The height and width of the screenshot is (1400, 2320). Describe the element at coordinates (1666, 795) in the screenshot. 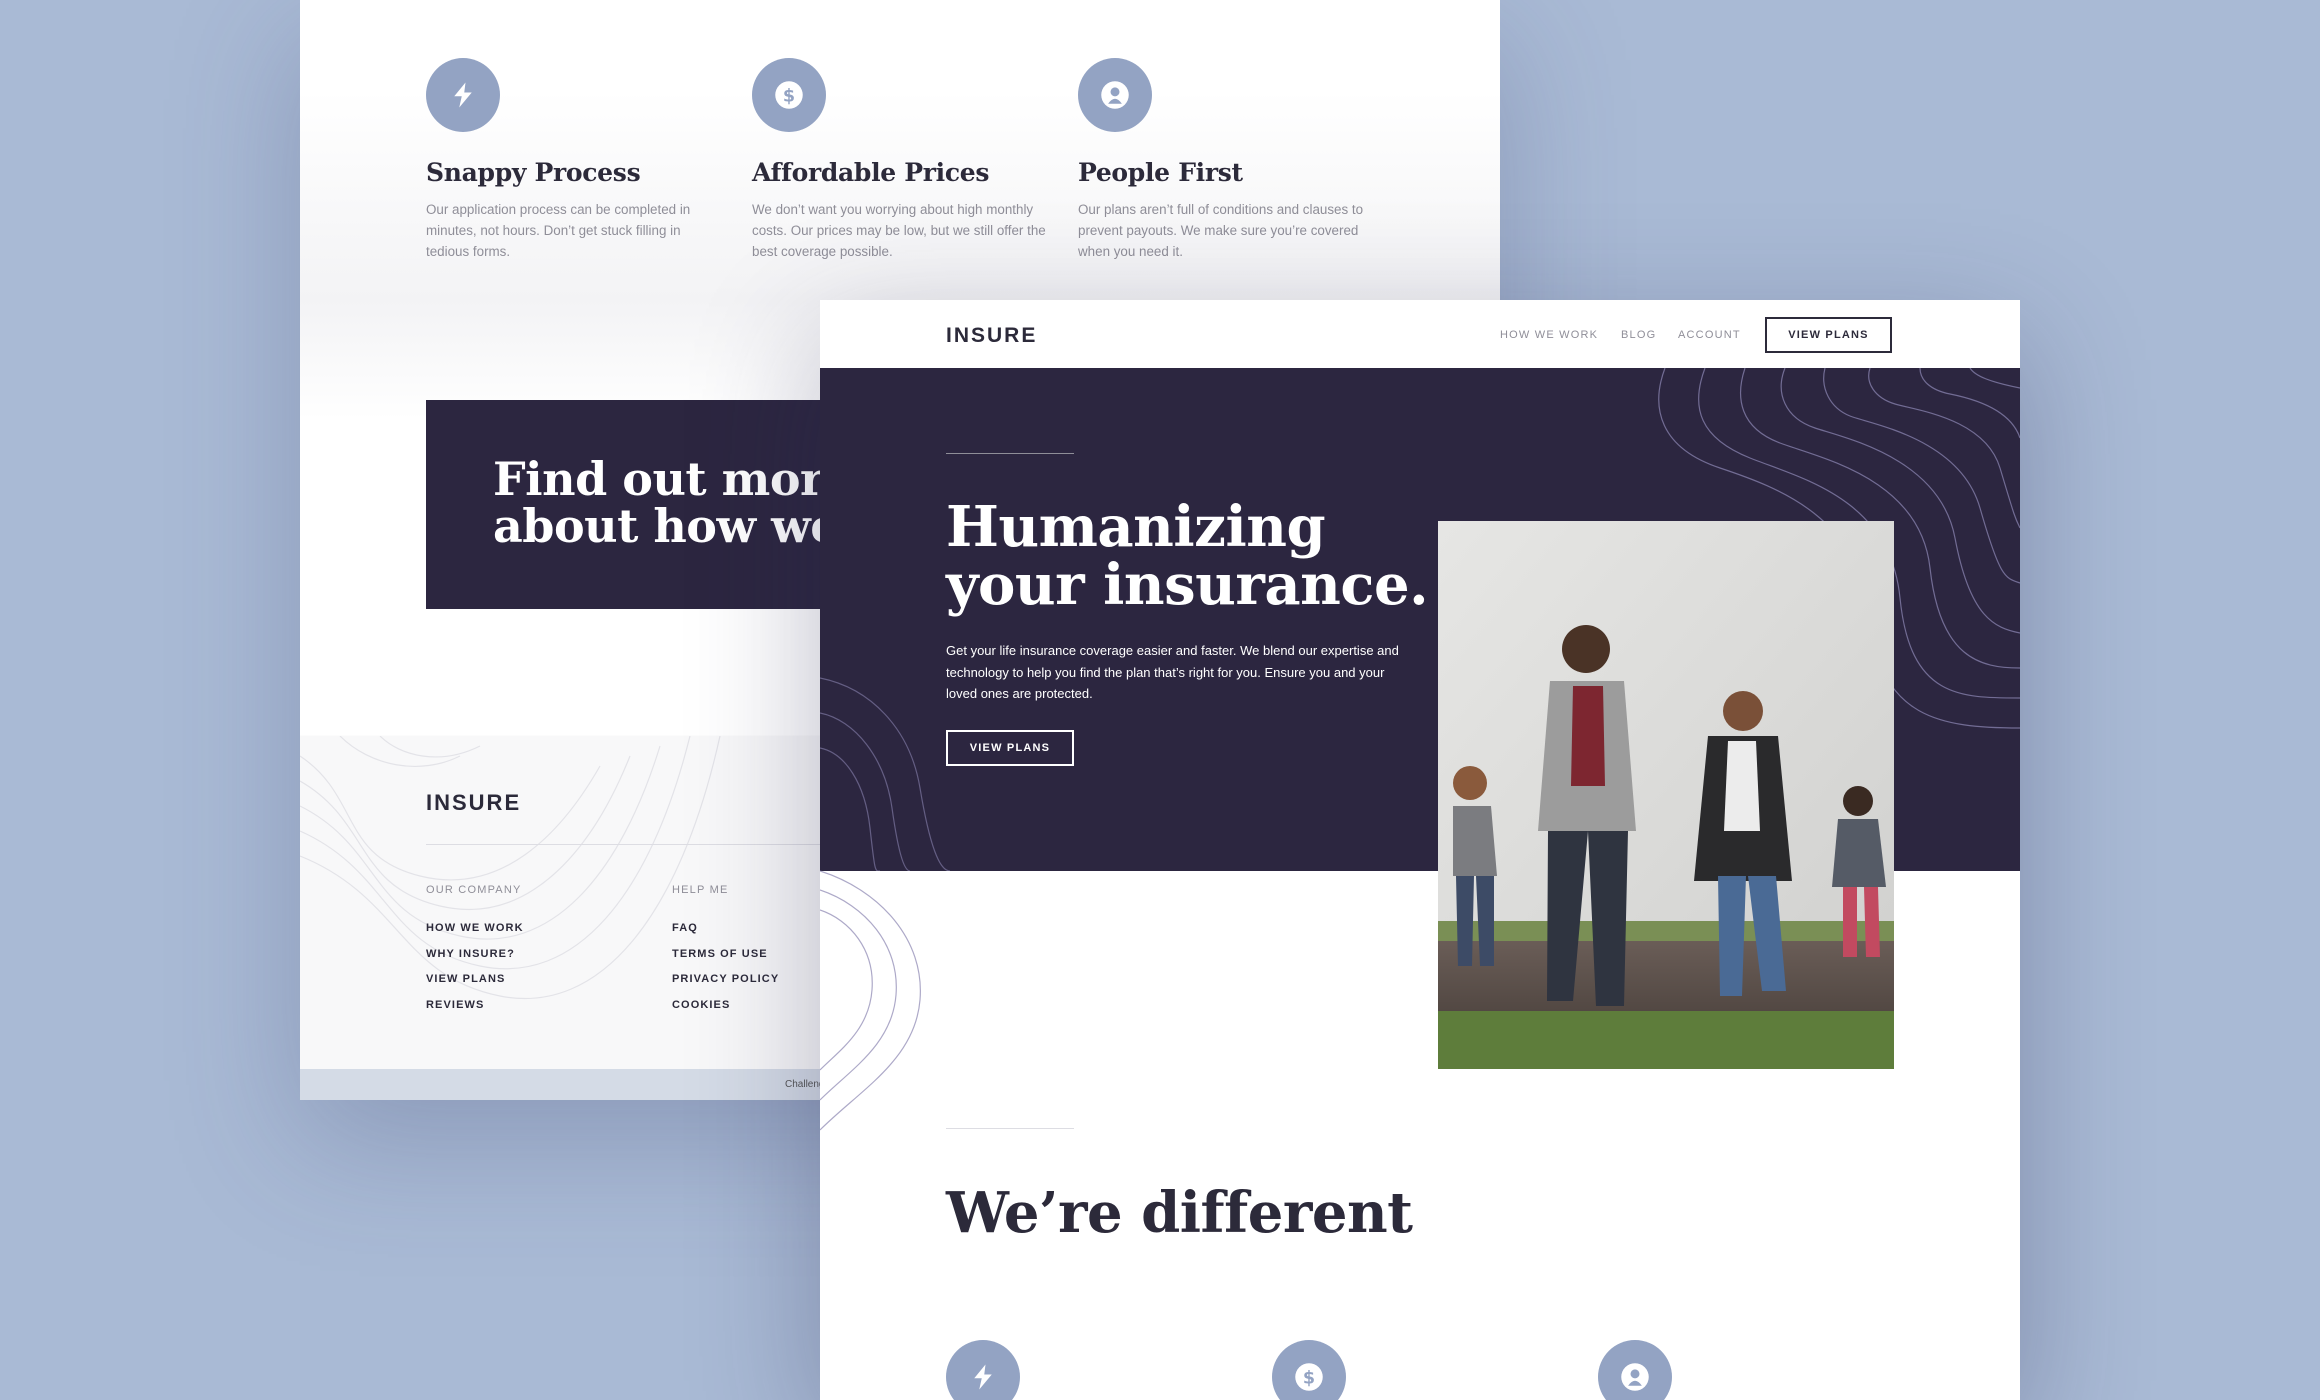

I see `family-walking-photo` at that location.